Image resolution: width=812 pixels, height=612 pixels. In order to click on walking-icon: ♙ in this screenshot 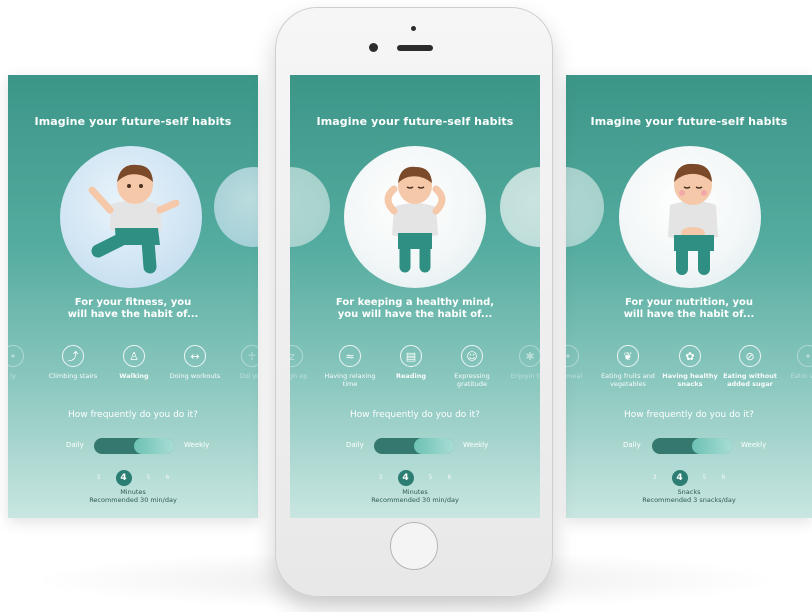, I will do `click(134, 356)`.